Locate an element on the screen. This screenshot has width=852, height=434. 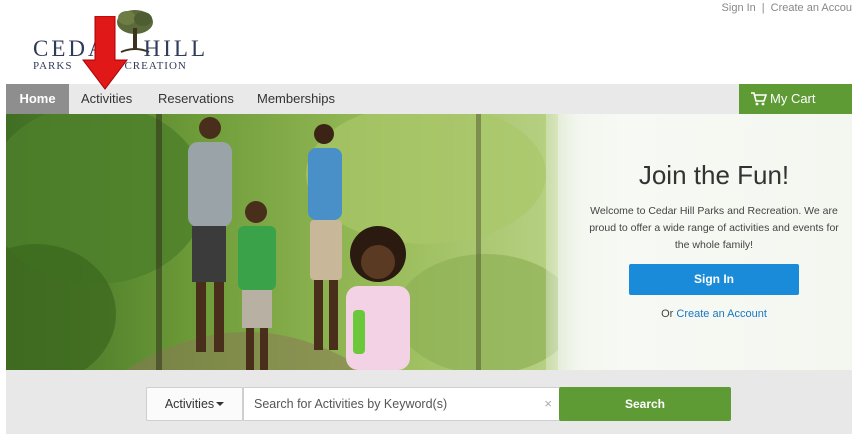
nav-item-home: Home is located at coordinates (37, 99).